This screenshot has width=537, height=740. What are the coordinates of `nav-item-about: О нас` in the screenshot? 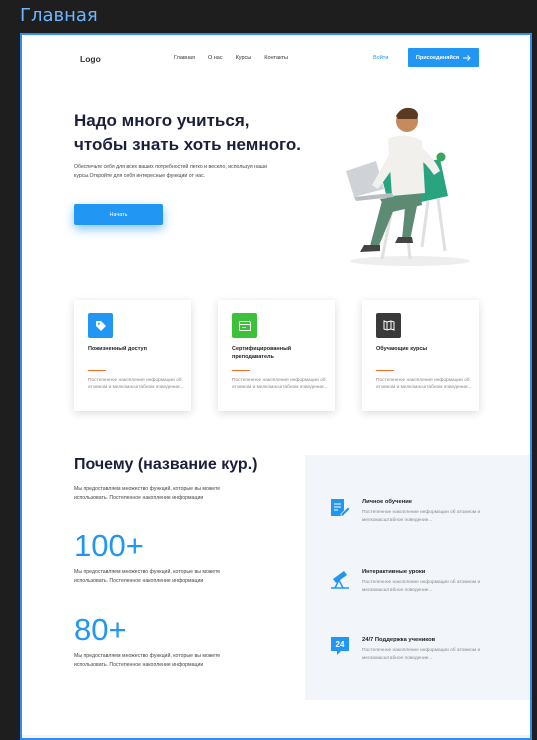 It's located at (215, 58).